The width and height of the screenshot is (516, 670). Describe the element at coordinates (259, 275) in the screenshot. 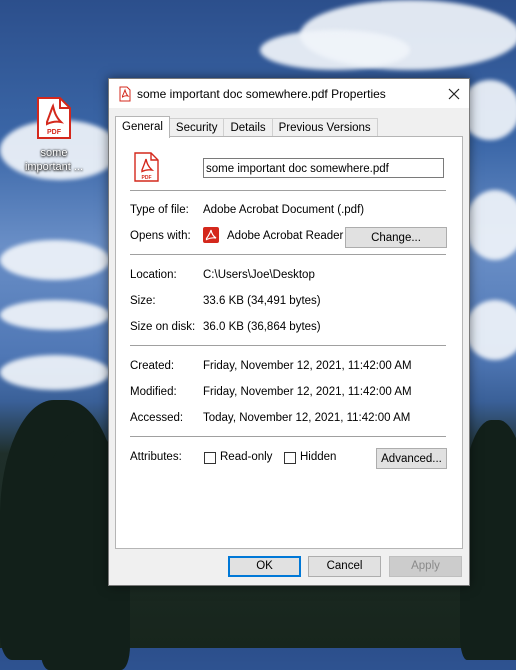

I see `location-value: C:\Users\Joe\Desktop` at that location.